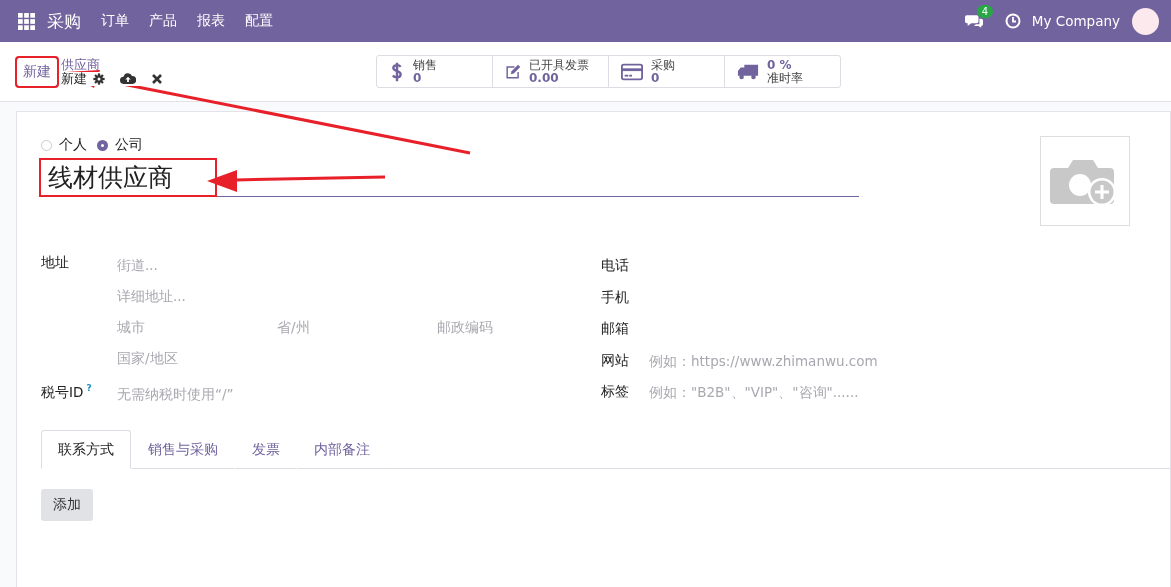 This screenshot has height=587, width=1171. I want to click on stat-button: 已开具发票 0.00, so click(551, 71).